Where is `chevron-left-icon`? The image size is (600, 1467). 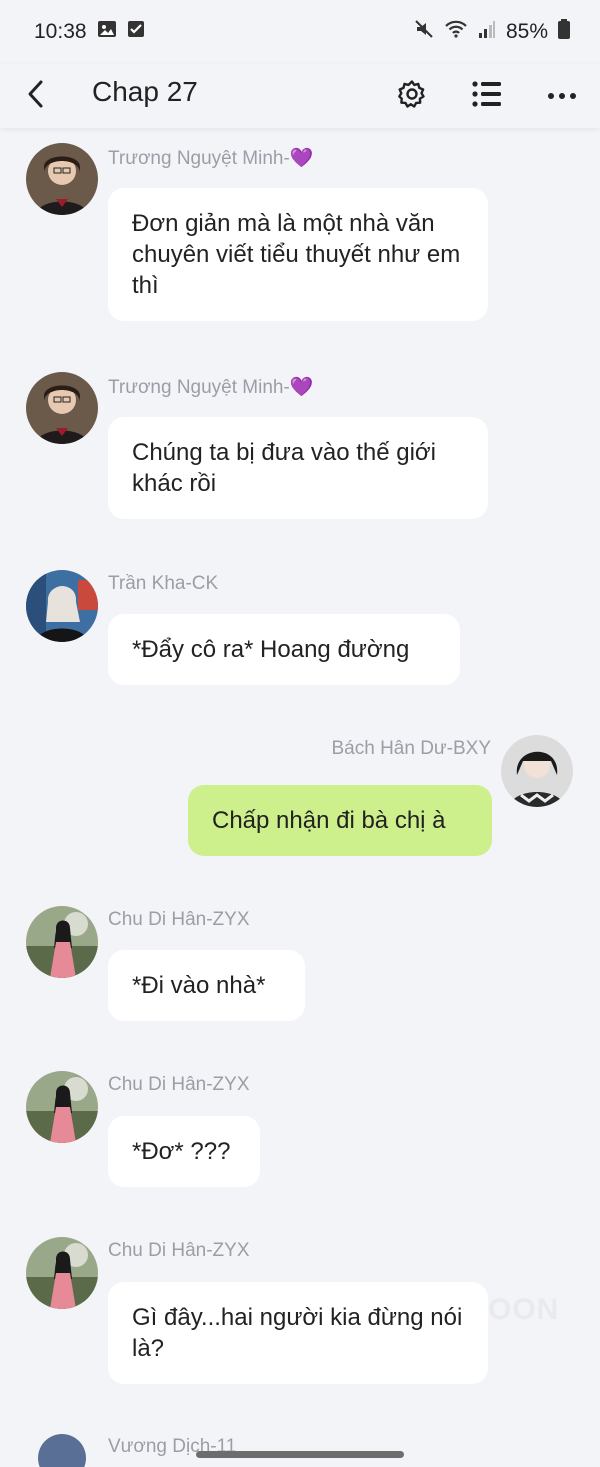
chevron-left-icon is located at coordinates (36, 96).